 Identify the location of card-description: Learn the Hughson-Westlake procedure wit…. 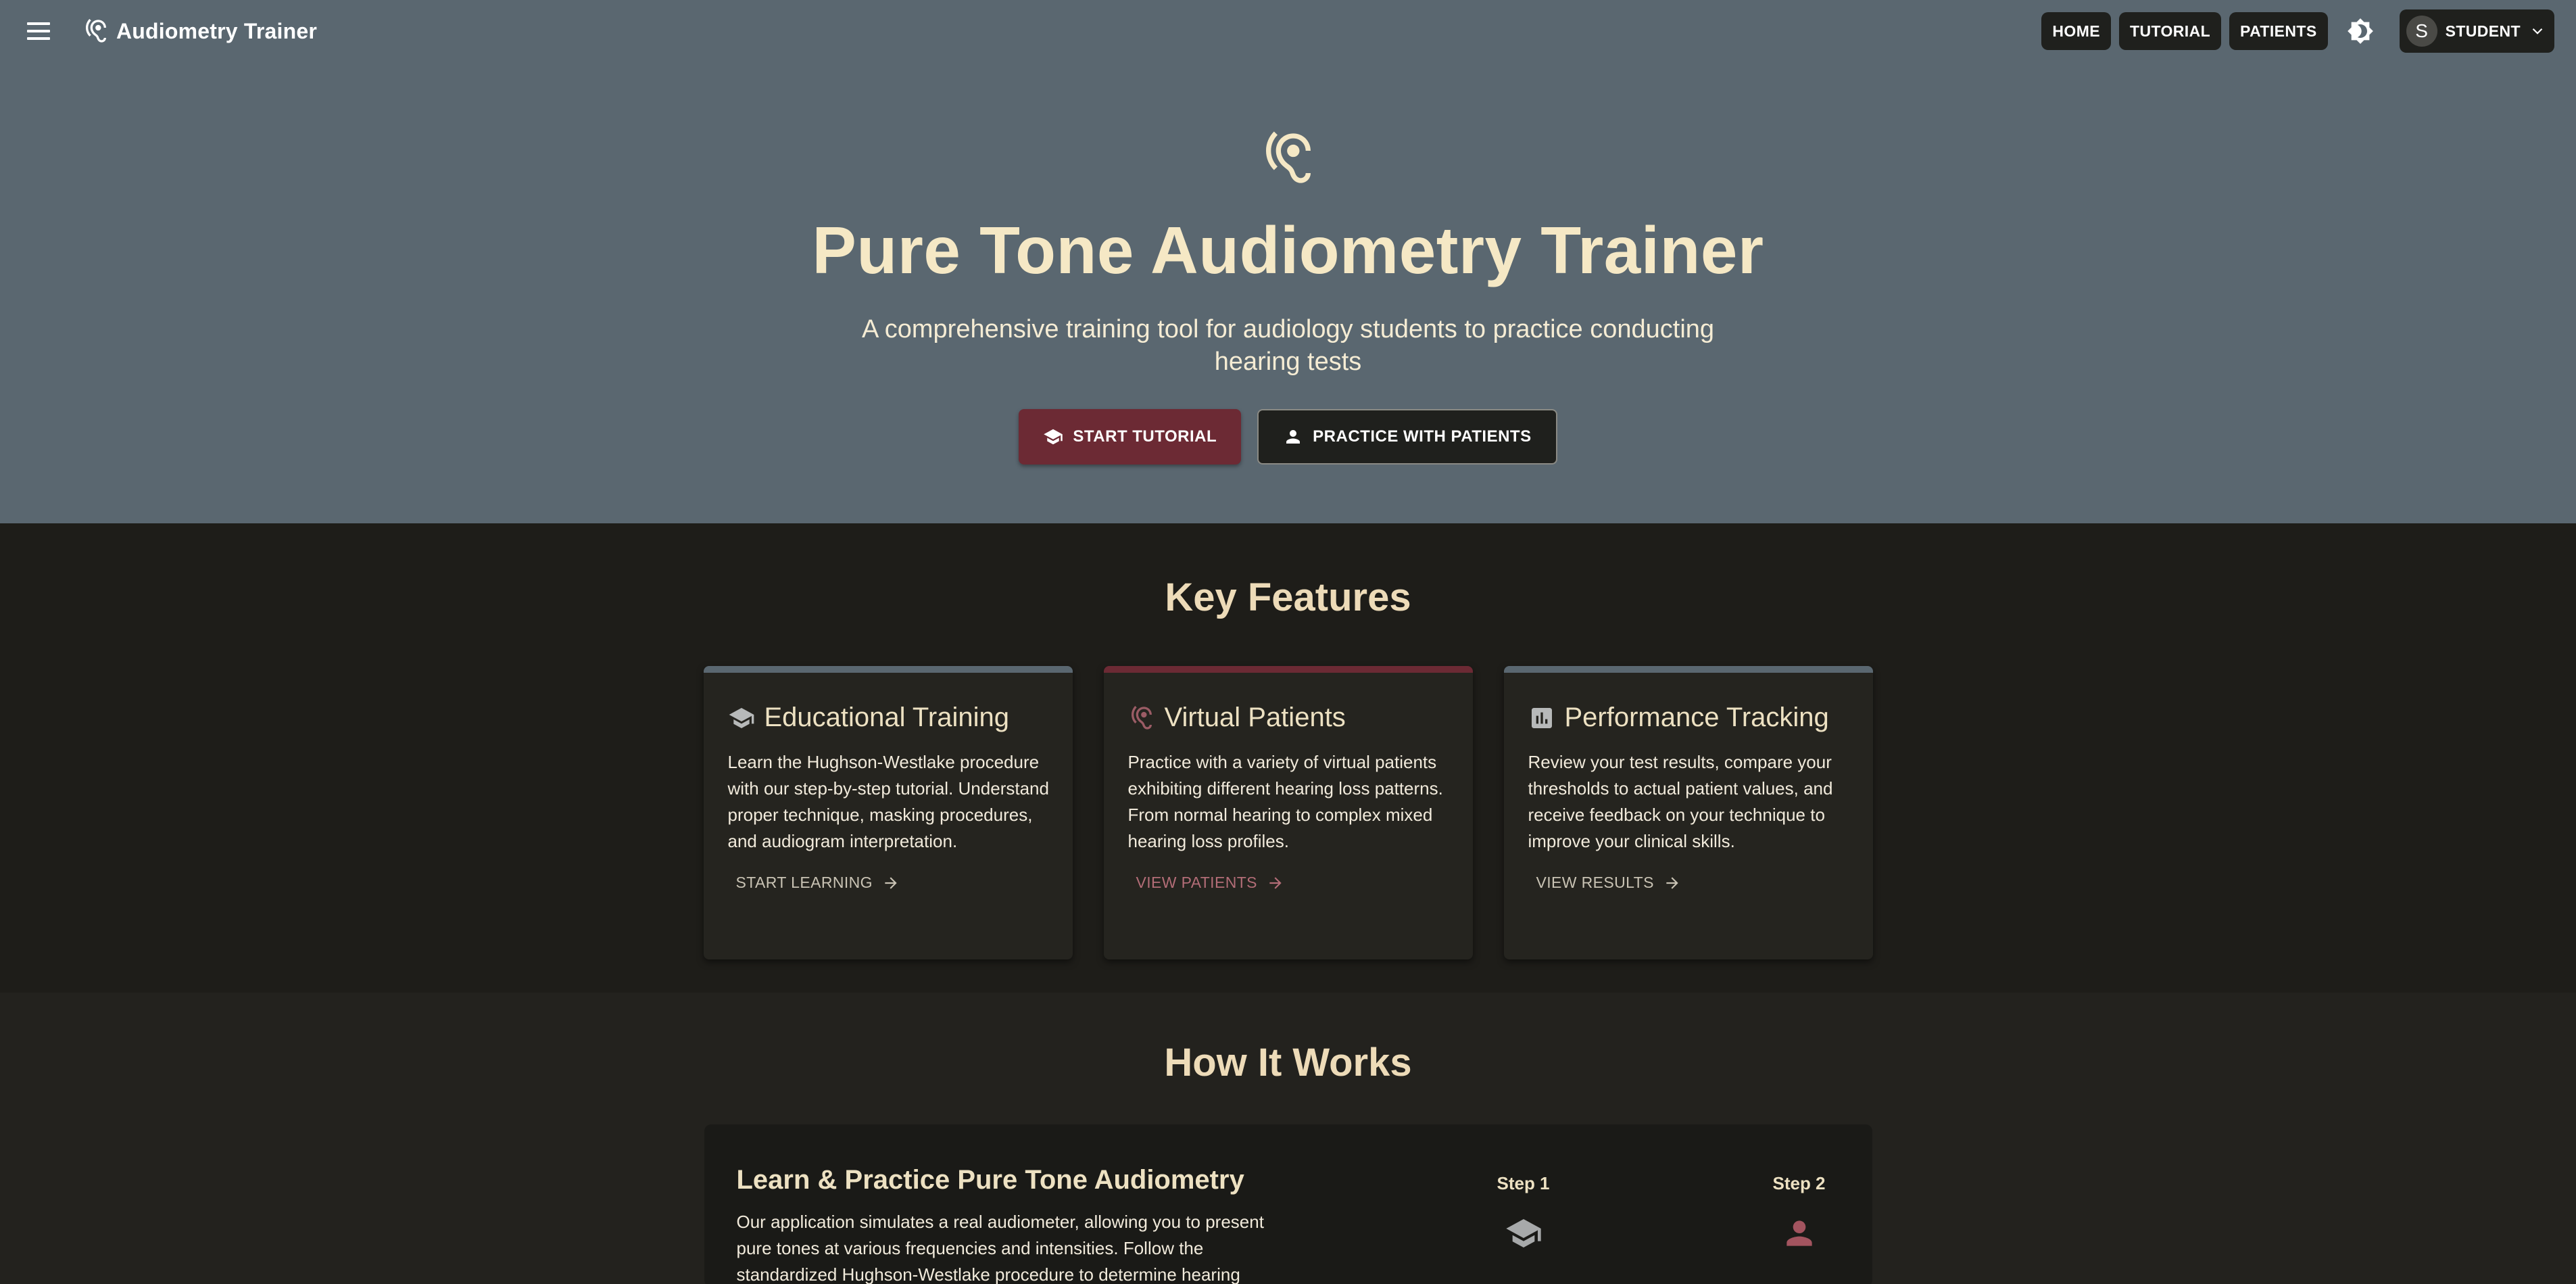
(888, 801).